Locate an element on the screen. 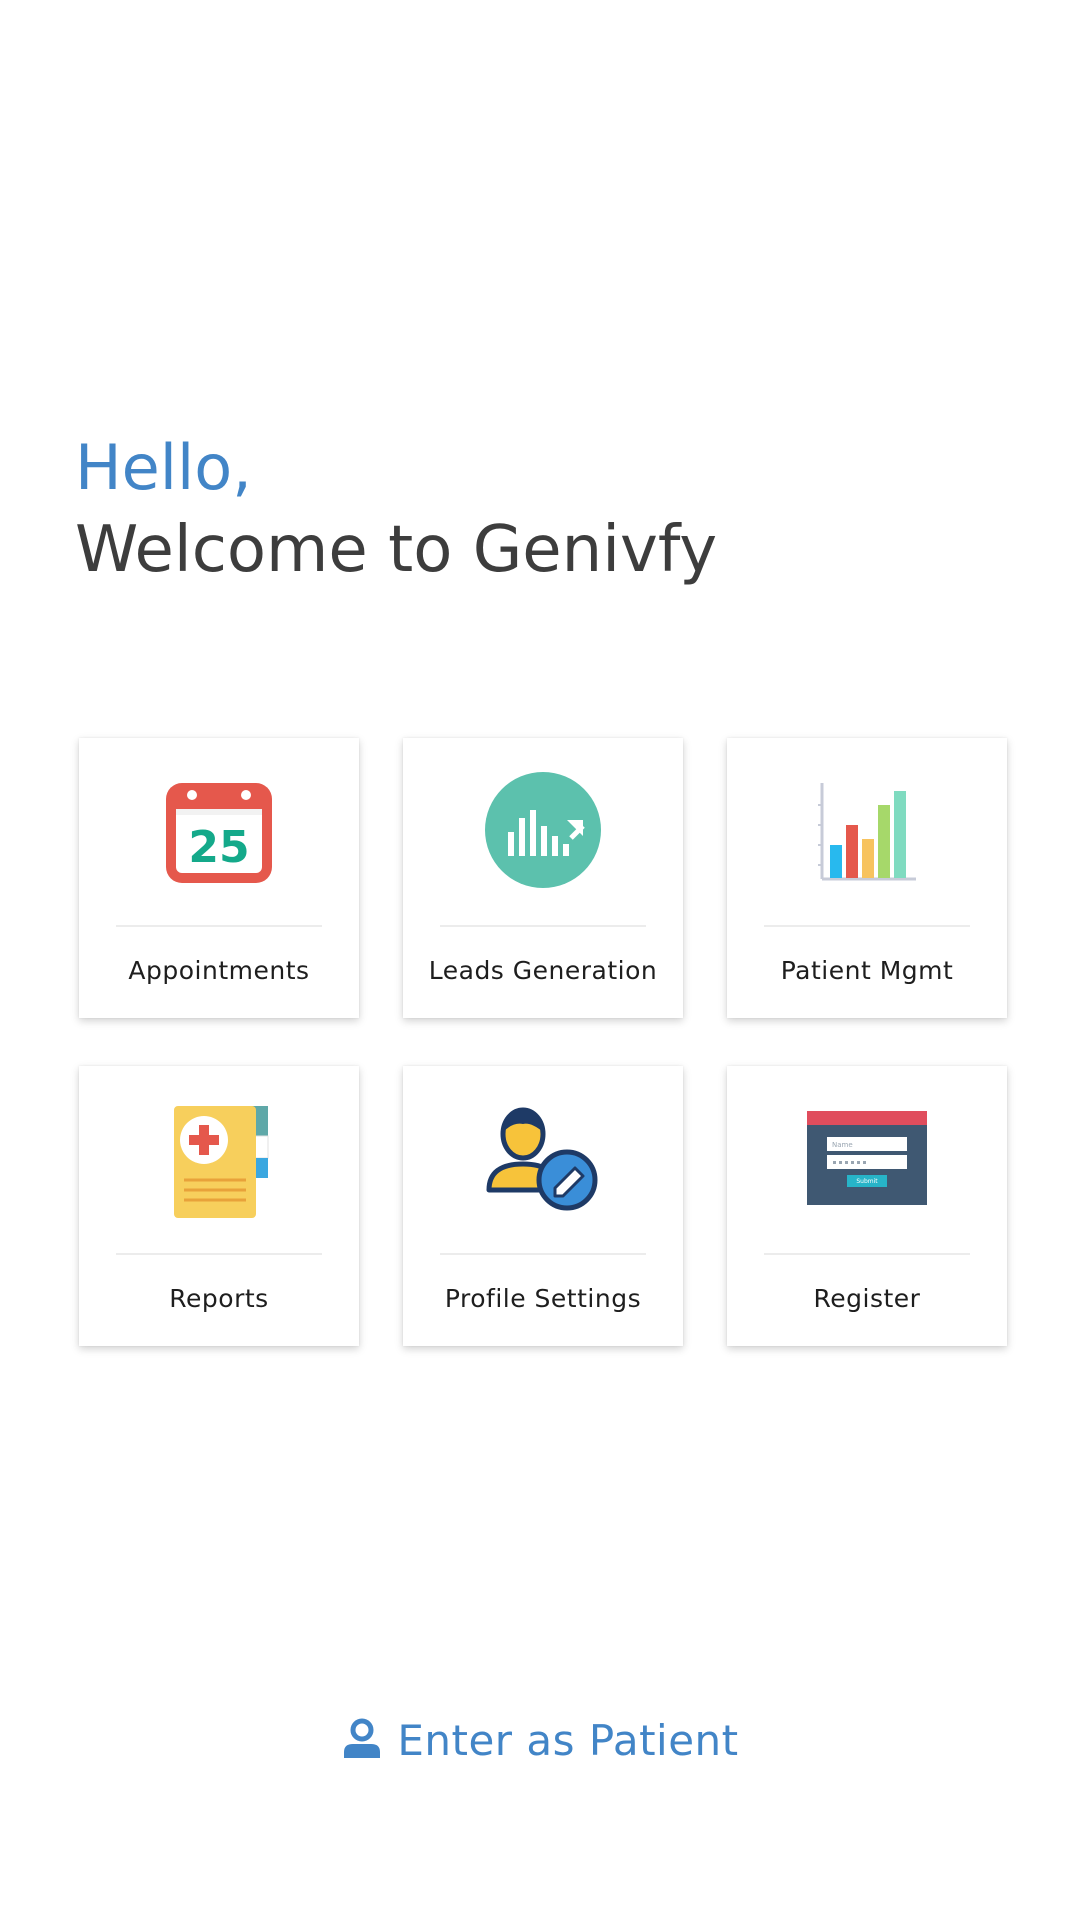 Image resolution: width=1080 pixels, height=1920 pixels. enter-as-patient-label: Enter as Patient is located at coordinates (568, 1740).